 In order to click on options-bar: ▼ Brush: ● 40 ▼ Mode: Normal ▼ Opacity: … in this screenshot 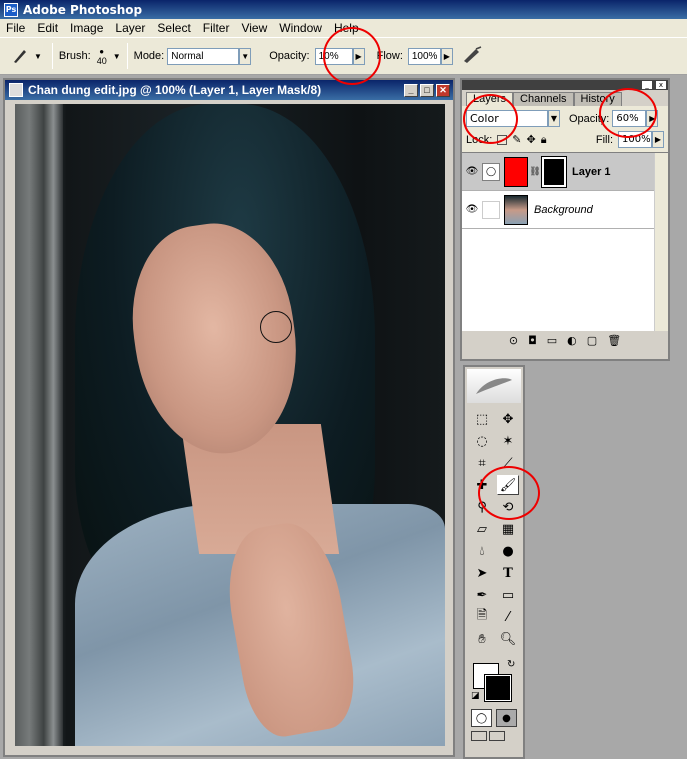, I will do `click(343, 56)`.